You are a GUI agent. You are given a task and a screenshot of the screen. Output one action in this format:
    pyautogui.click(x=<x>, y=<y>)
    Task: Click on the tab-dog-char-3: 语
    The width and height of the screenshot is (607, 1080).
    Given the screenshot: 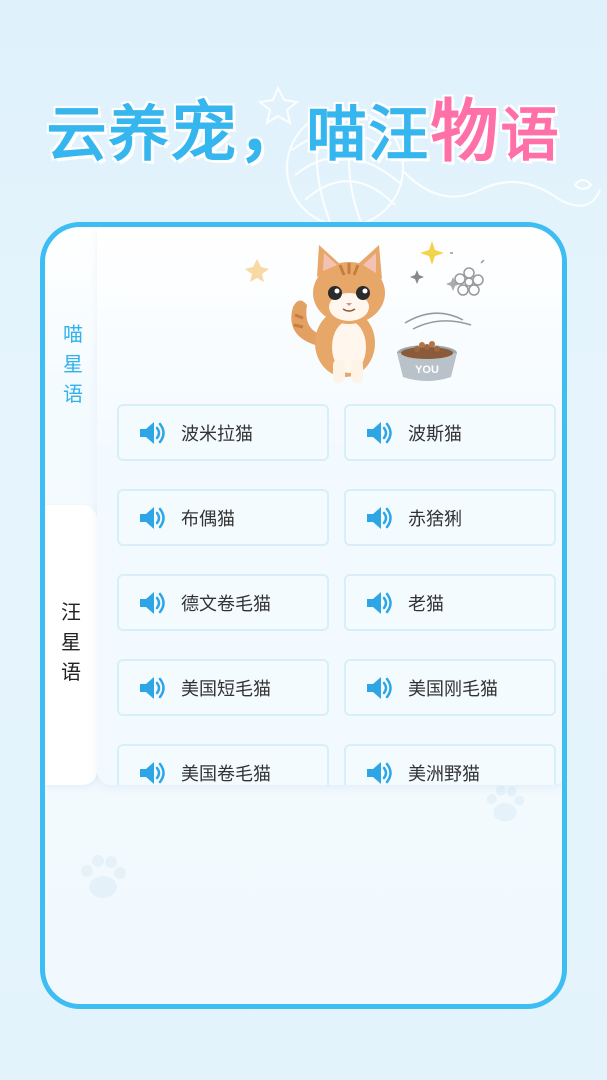 What is the action you would take?
    pyautogui.click(x=71, y=672)
    